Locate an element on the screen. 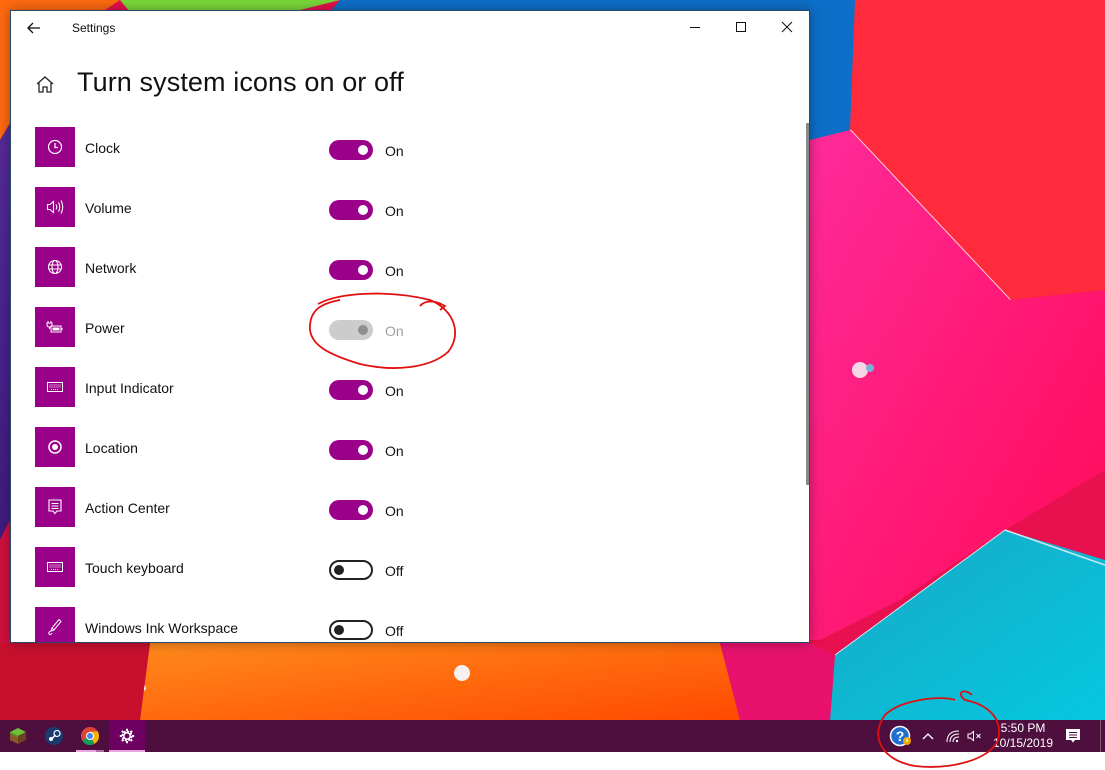  item-label: Location is located at coordinates (111, 448).